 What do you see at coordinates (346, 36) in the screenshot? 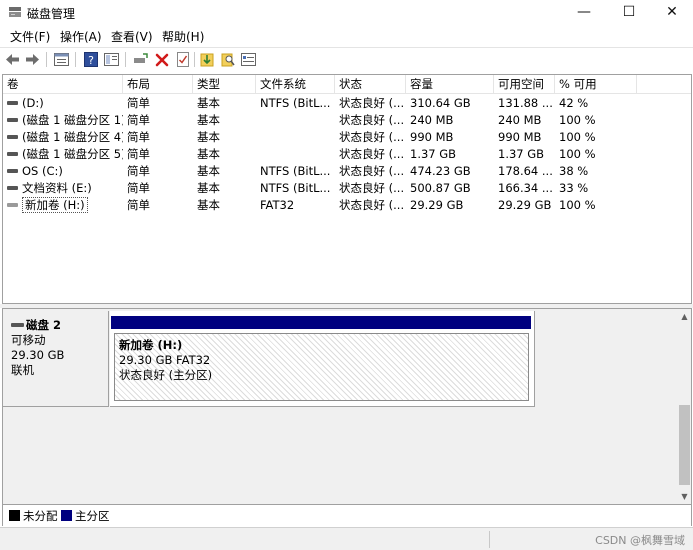
I see `menu-bar: 文件(F) 操作(A) 查看(V) 帮助(H)` at bounding box center [346, 36].